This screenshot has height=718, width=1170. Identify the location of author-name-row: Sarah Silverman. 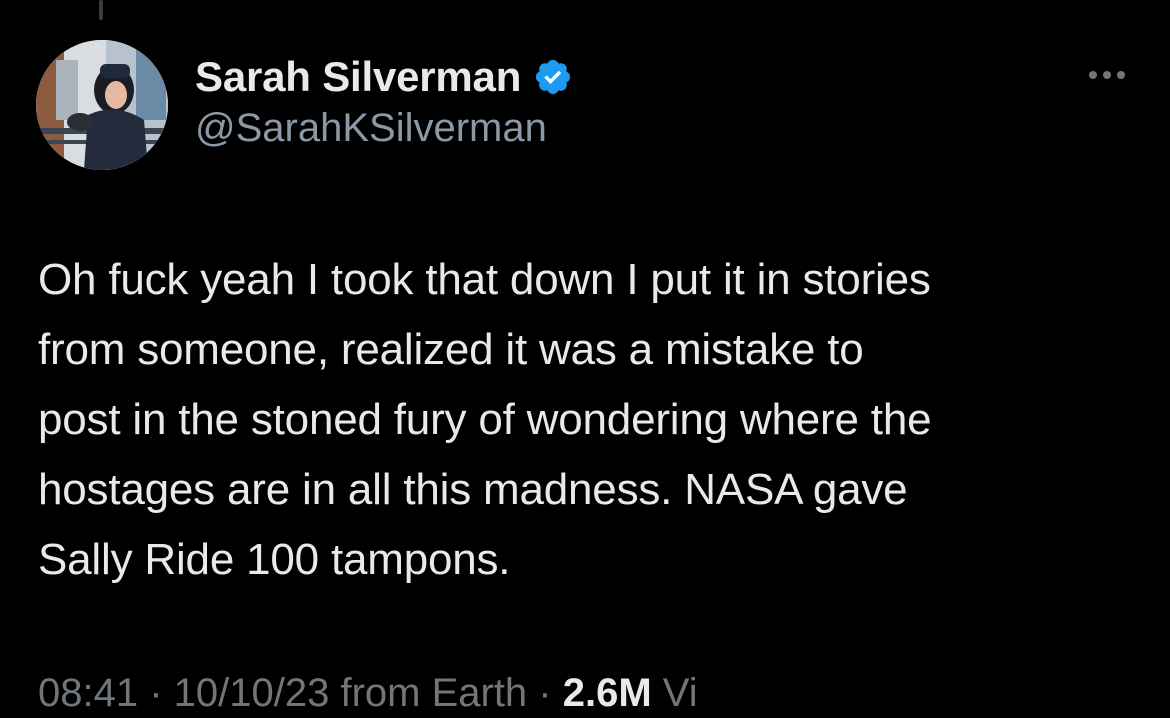
(384, 77).